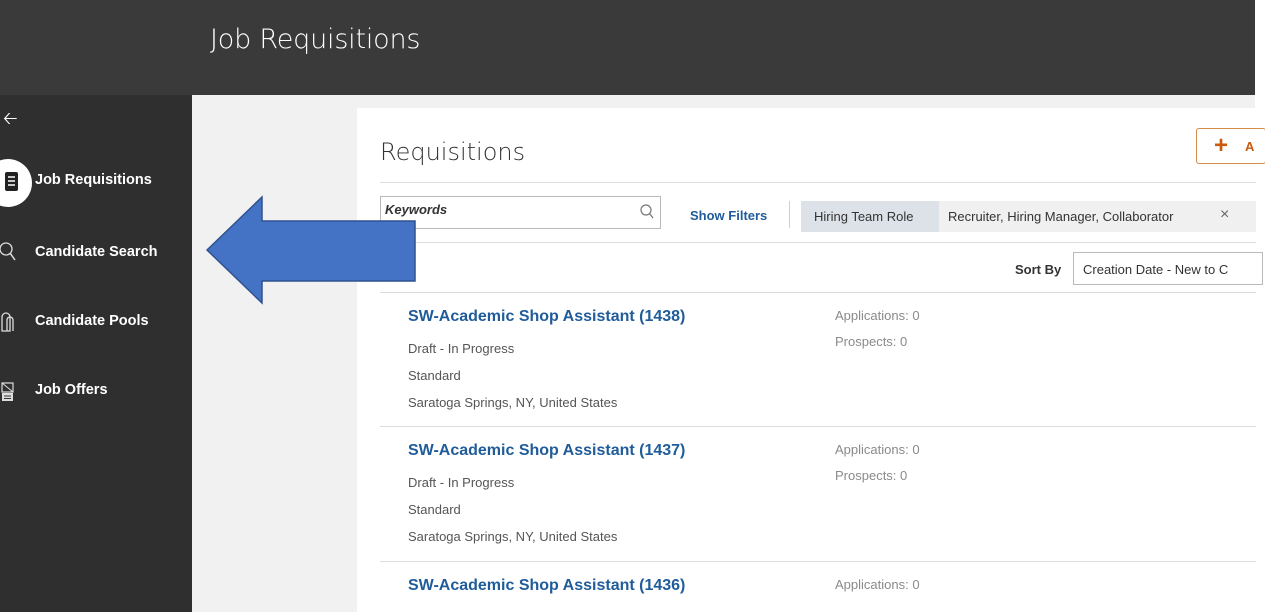 The image size is (1265, 612). What do you see at coordinates (546, 451) in the screenshot?
I see `requisition-title-link: SW-Academic Shop Assistant (1437)` at bounding box center [546, 451].